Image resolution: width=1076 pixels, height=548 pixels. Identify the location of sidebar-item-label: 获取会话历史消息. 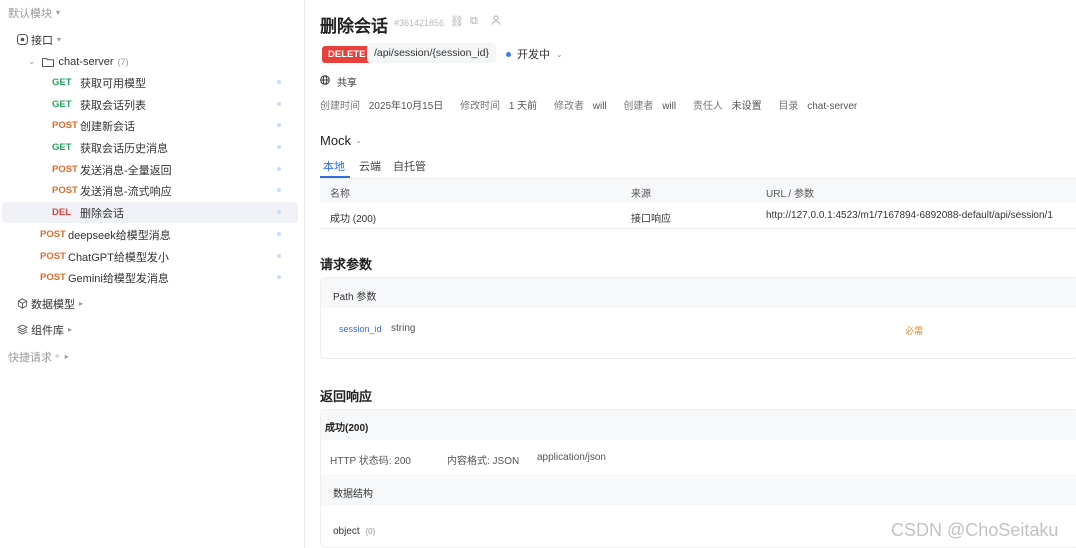
(124, 148).